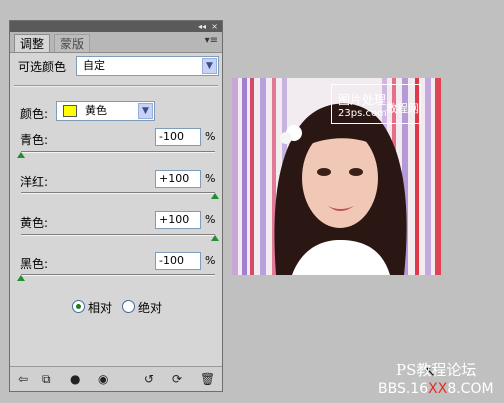 The width and height of the screenshot is (504, 403). What do you see at coordinates (34, 114) in the screenshot?
I see `colors-label: 颜色:` at bounding box center [34, 114].